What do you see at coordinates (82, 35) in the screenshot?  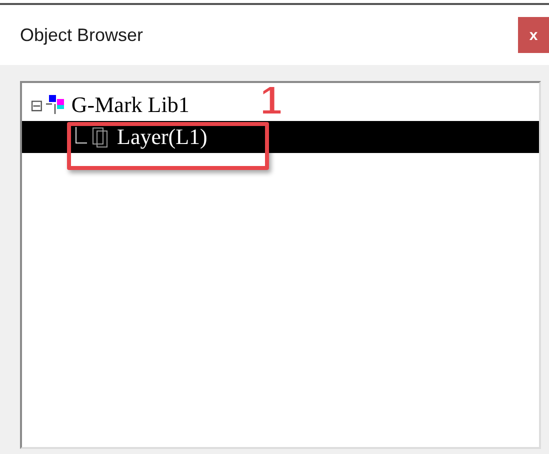 I see `window-title: Object Browser` at bounding box center [82, 35].